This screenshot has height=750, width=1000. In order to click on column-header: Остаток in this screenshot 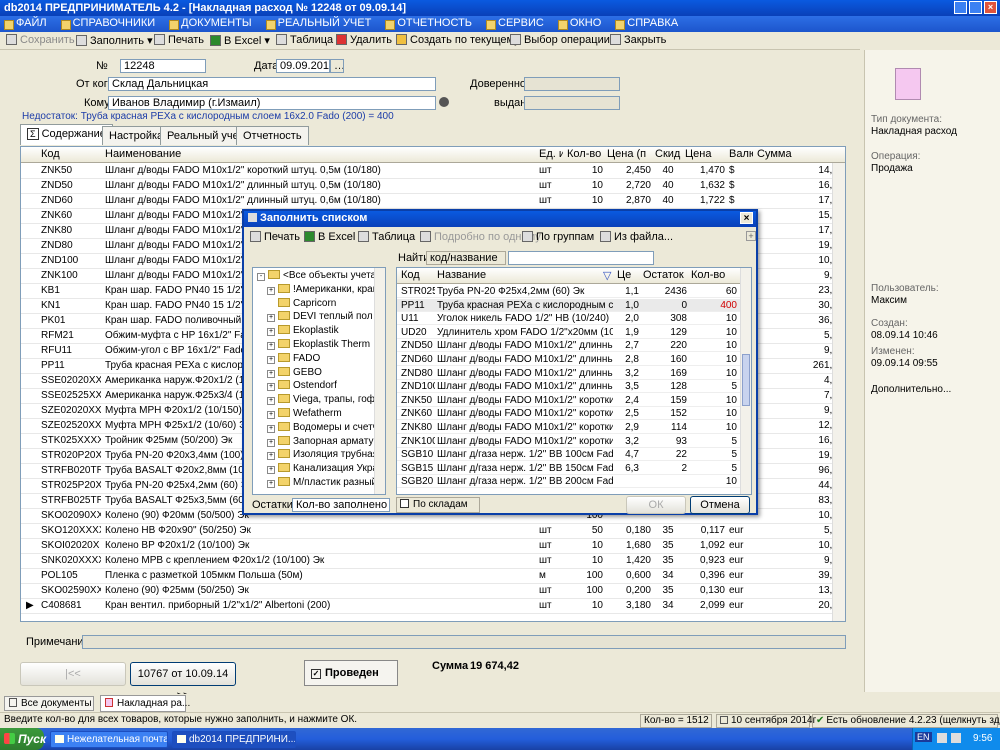, I will do `click(665, 275)`.